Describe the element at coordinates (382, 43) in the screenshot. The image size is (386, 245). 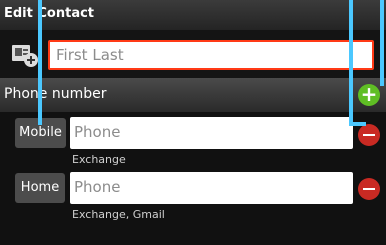
I see `annotation-pointer-far-right` at that location.